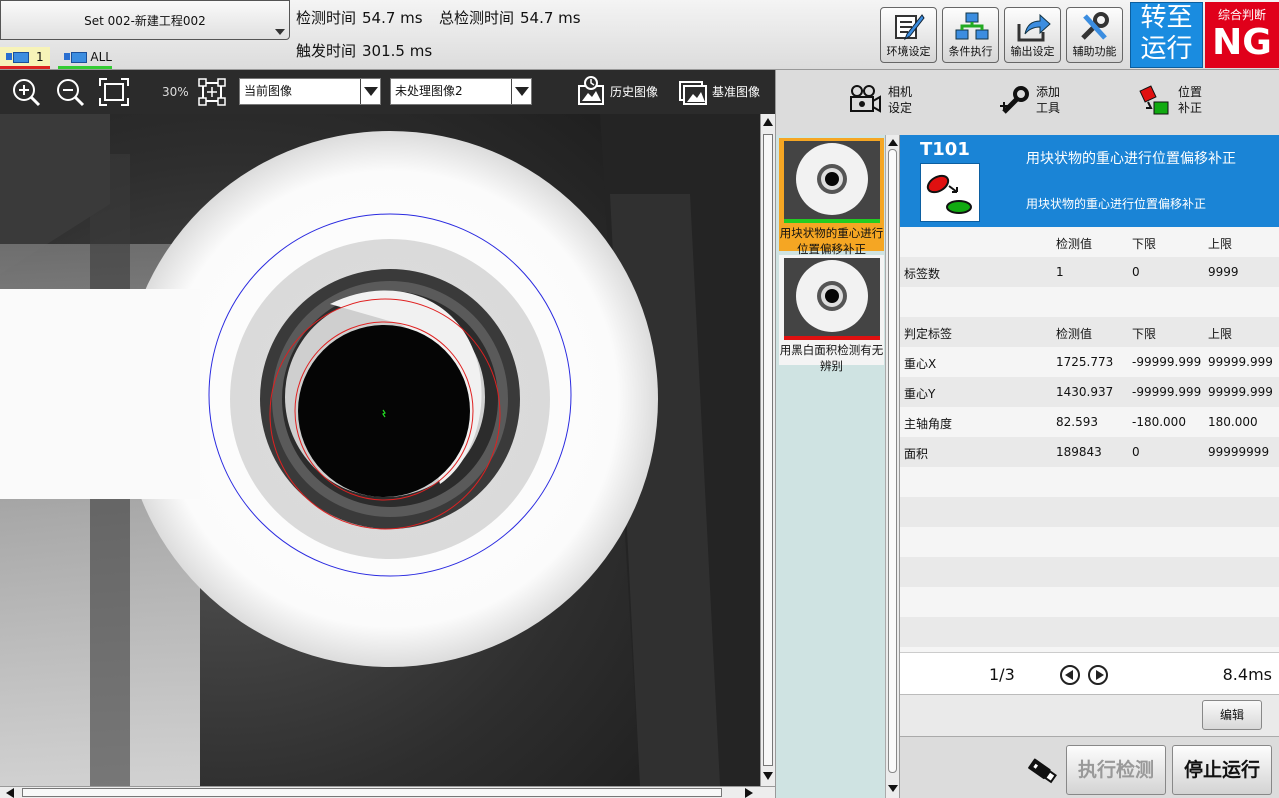 The width and height of the screenshot is (1279, 798). I want to click on tool-item-label: 用块状物的重心进行位置偏移补正, so click(831, 241).